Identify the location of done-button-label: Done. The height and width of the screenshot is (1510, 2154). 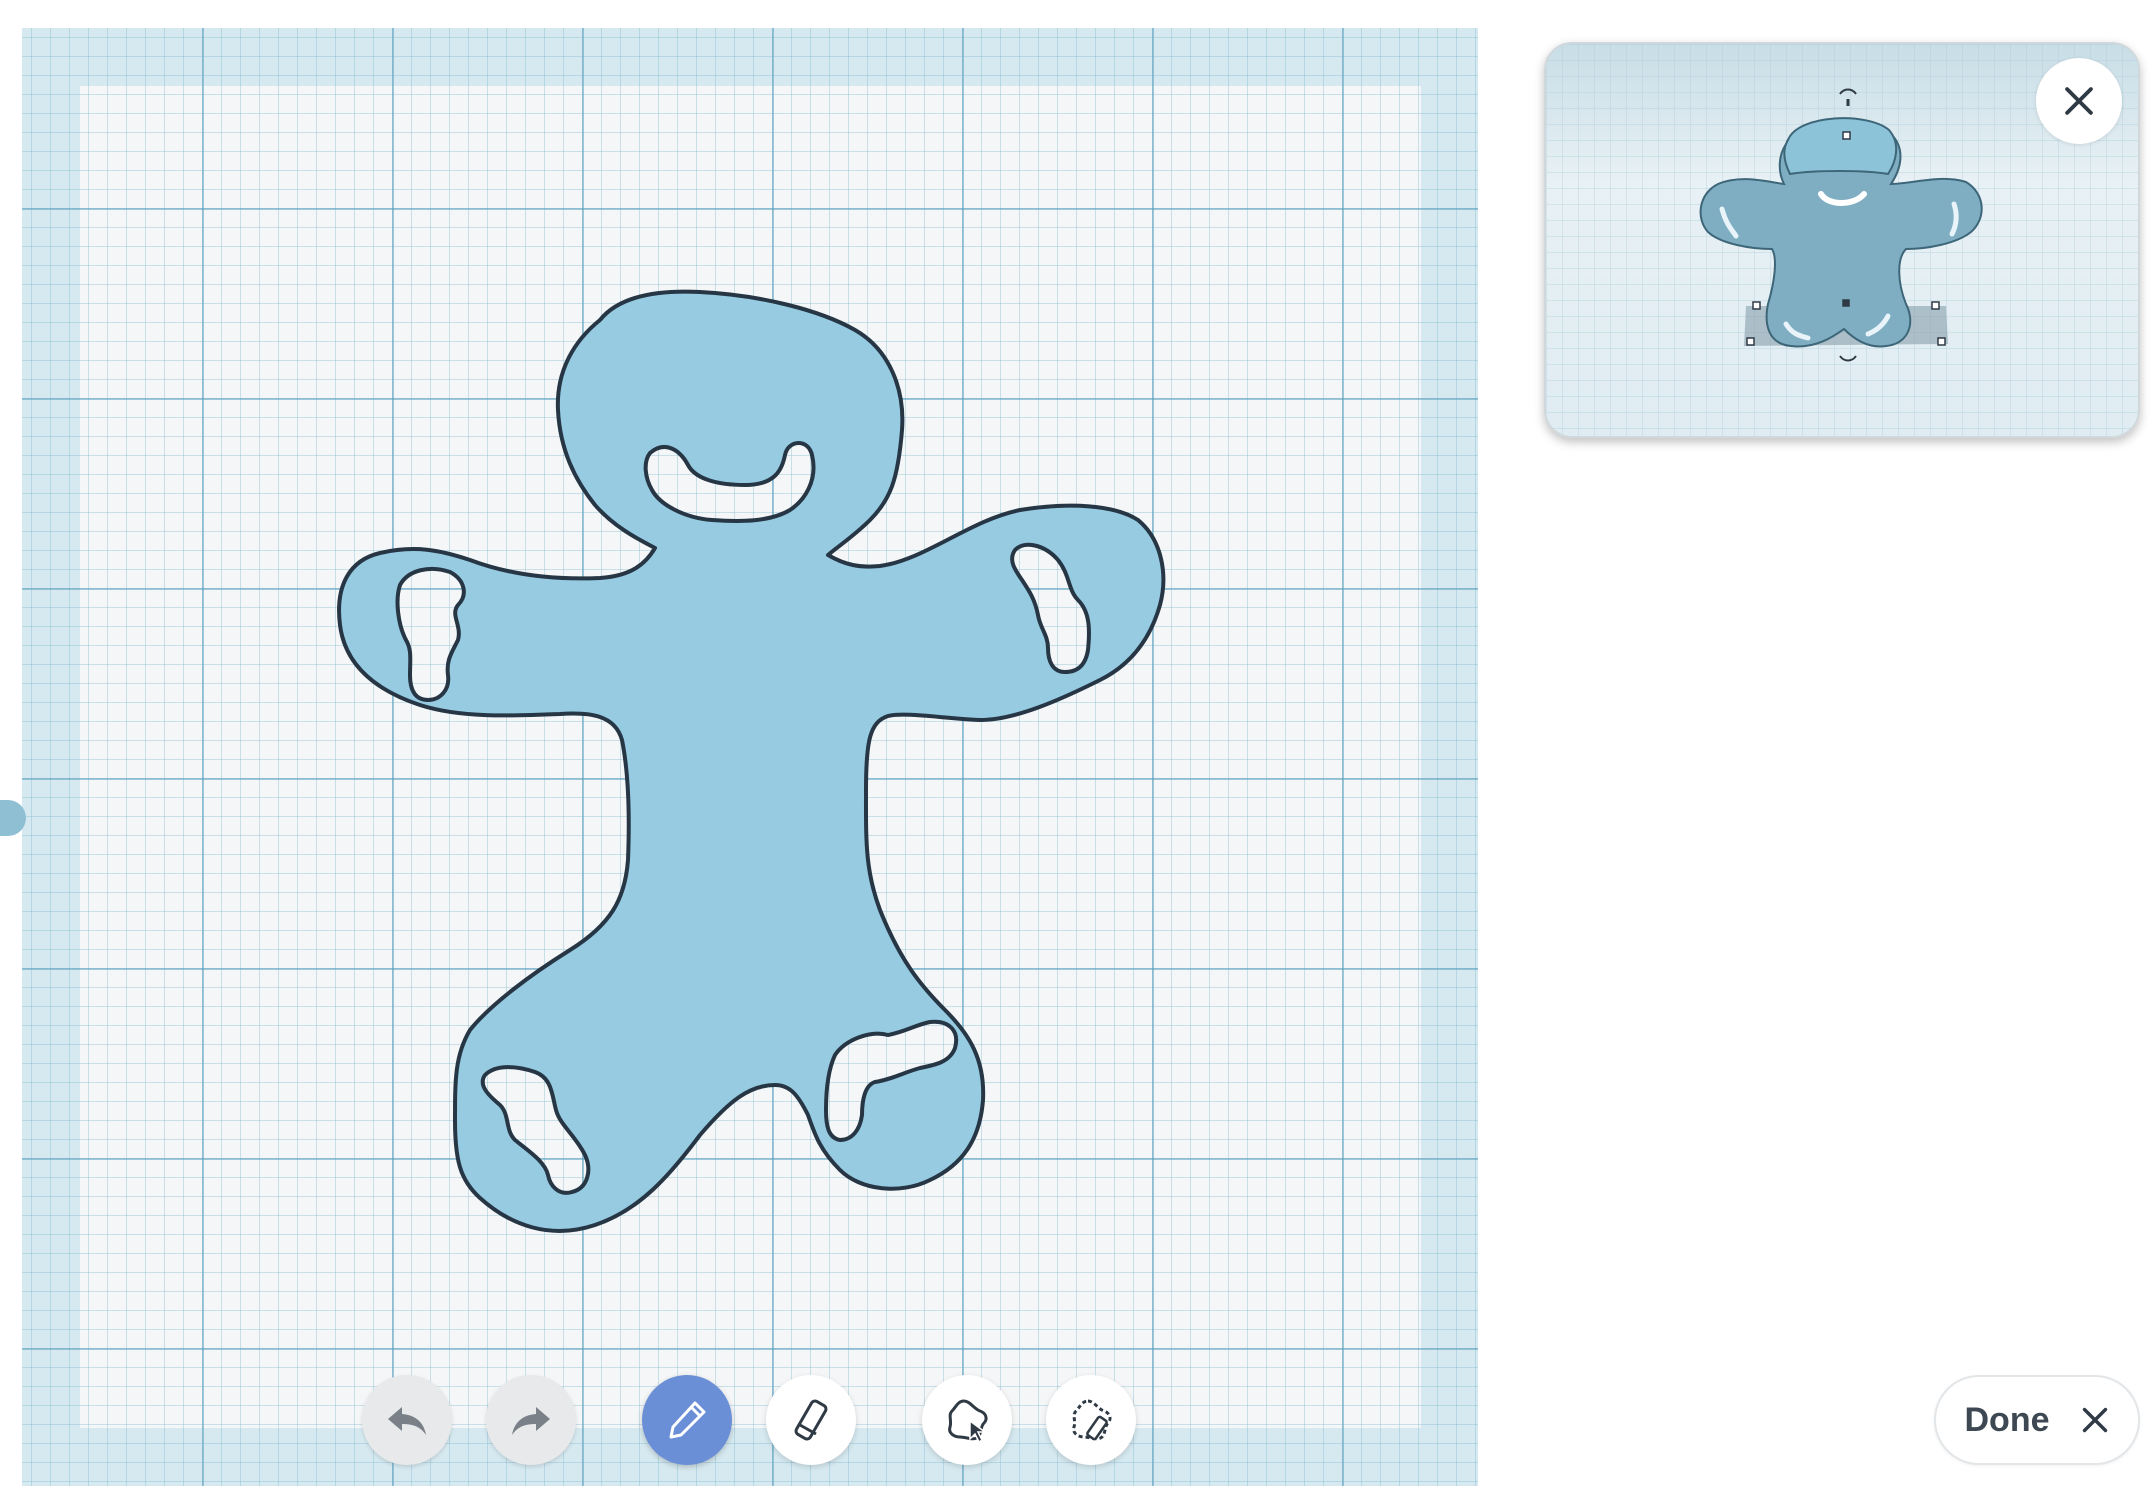
(2007, 1419).